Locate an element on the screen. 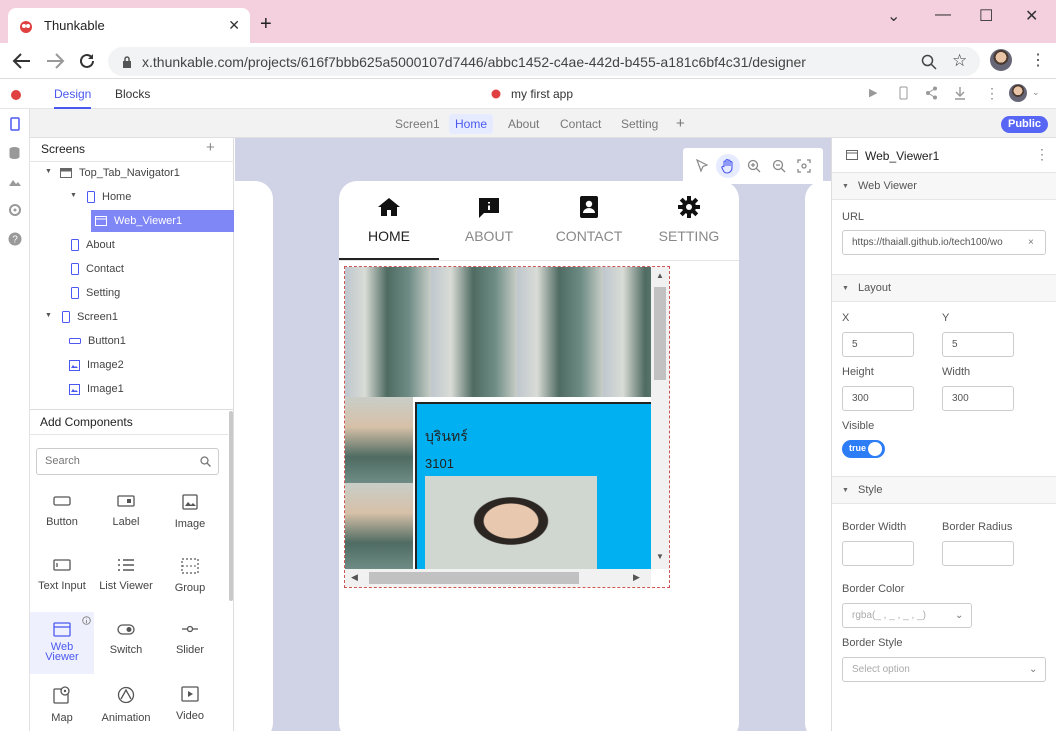 This screenshot has height=731, width=1056. component-menu-icon: ⋮ is located at coordinates (1042, 154).